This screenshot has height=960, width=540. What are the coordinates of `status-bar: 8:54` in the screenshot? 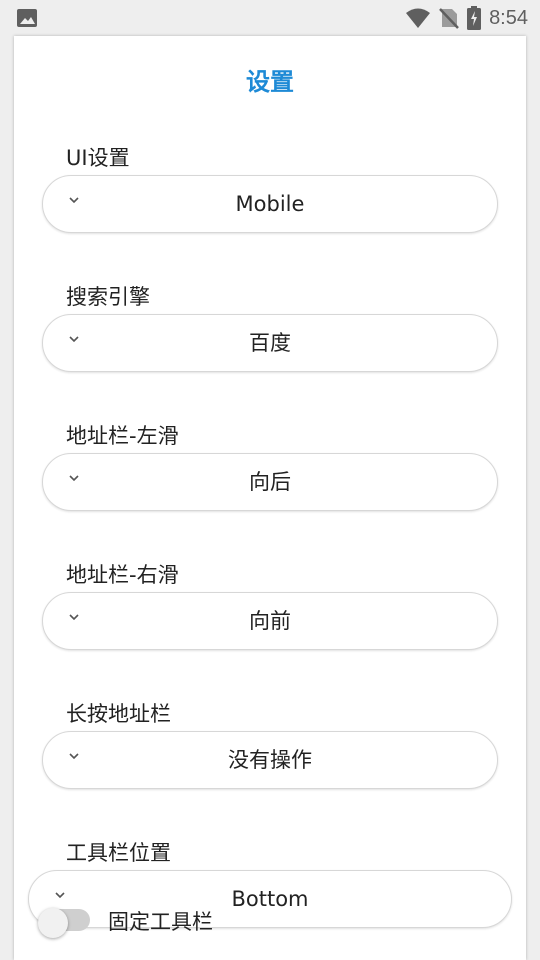 It's located at (270, 18).